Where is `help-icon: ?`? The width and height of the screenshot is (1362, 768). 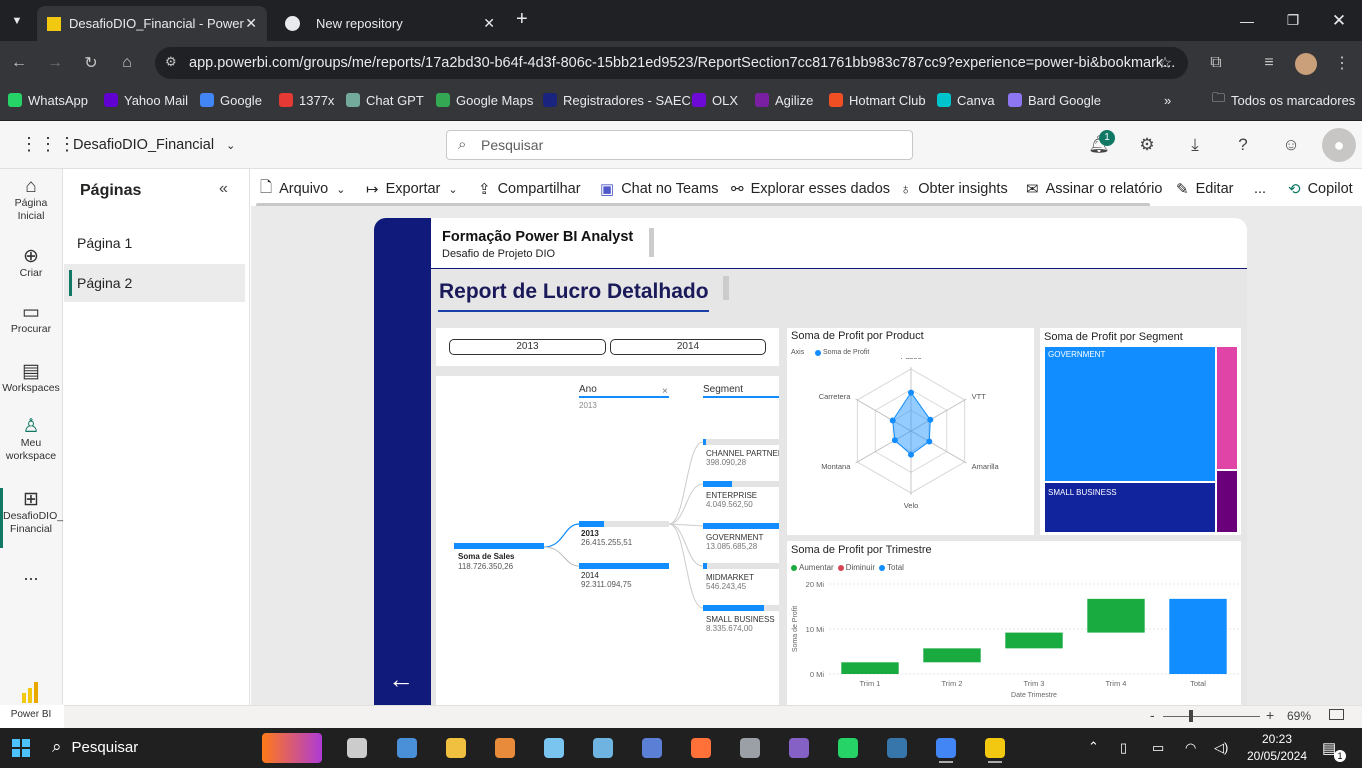
help-icon: ? is located at coordinates (1243, 145).